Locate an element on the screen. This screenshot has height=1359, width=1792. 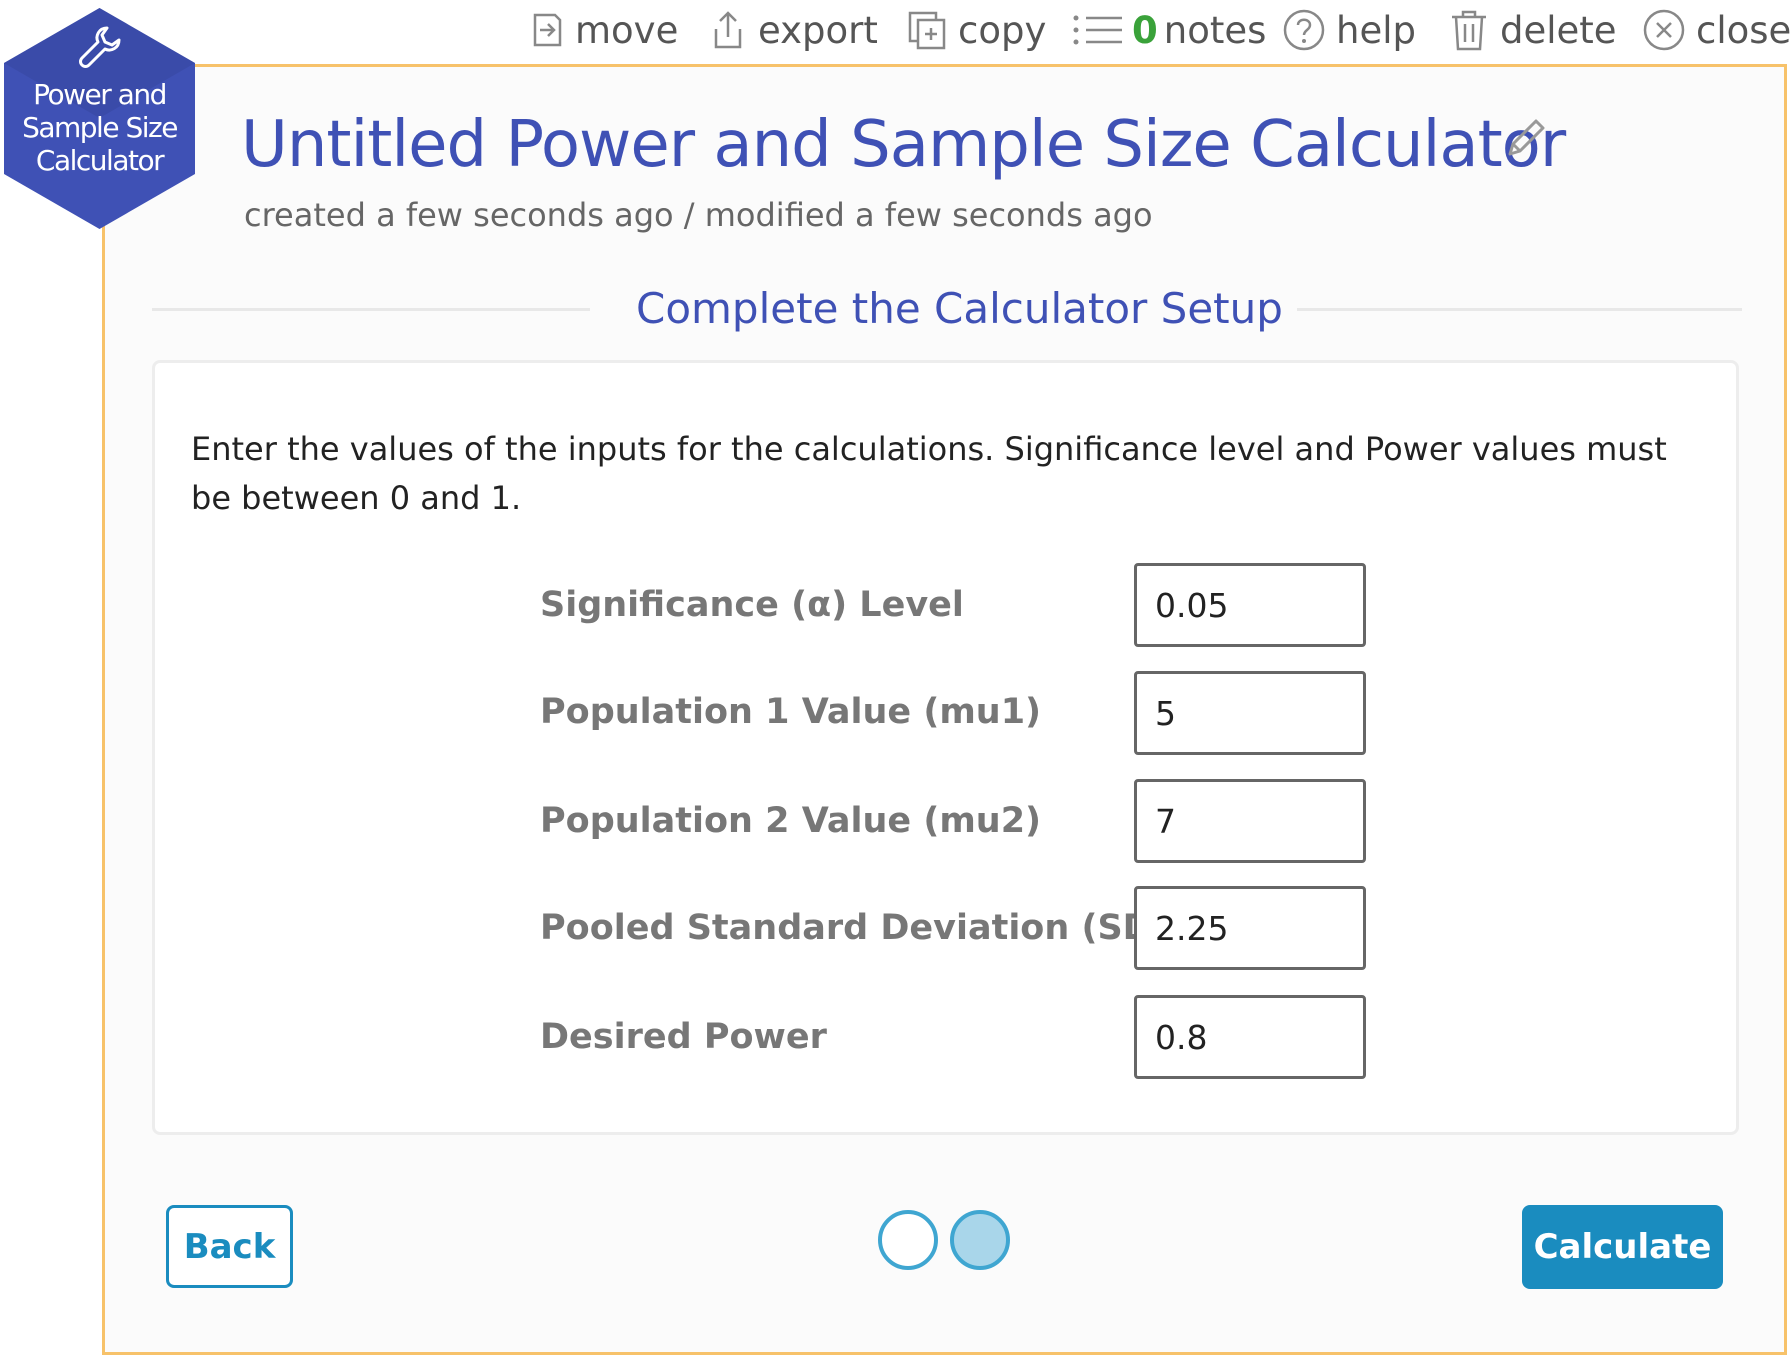
delete-button: delete is located at coordinates (1532, 30).